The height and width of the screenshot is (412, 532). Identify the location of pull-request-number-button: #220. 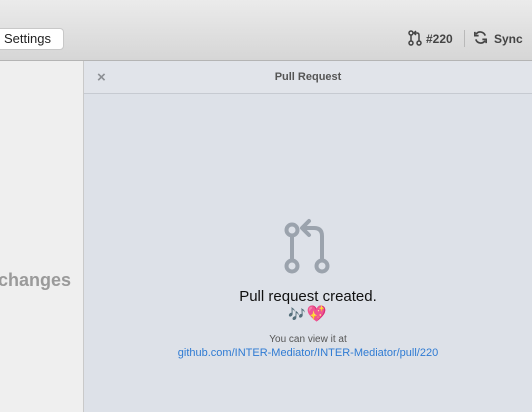
(430, 39).